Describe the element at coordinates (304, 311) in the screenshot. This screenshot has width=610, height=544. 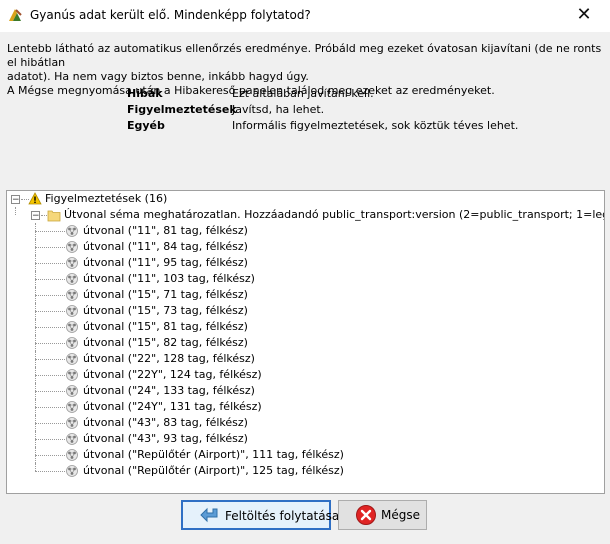
I see `tree-item-row: útvonal ("15", 73 tag, félkész)` at that location.